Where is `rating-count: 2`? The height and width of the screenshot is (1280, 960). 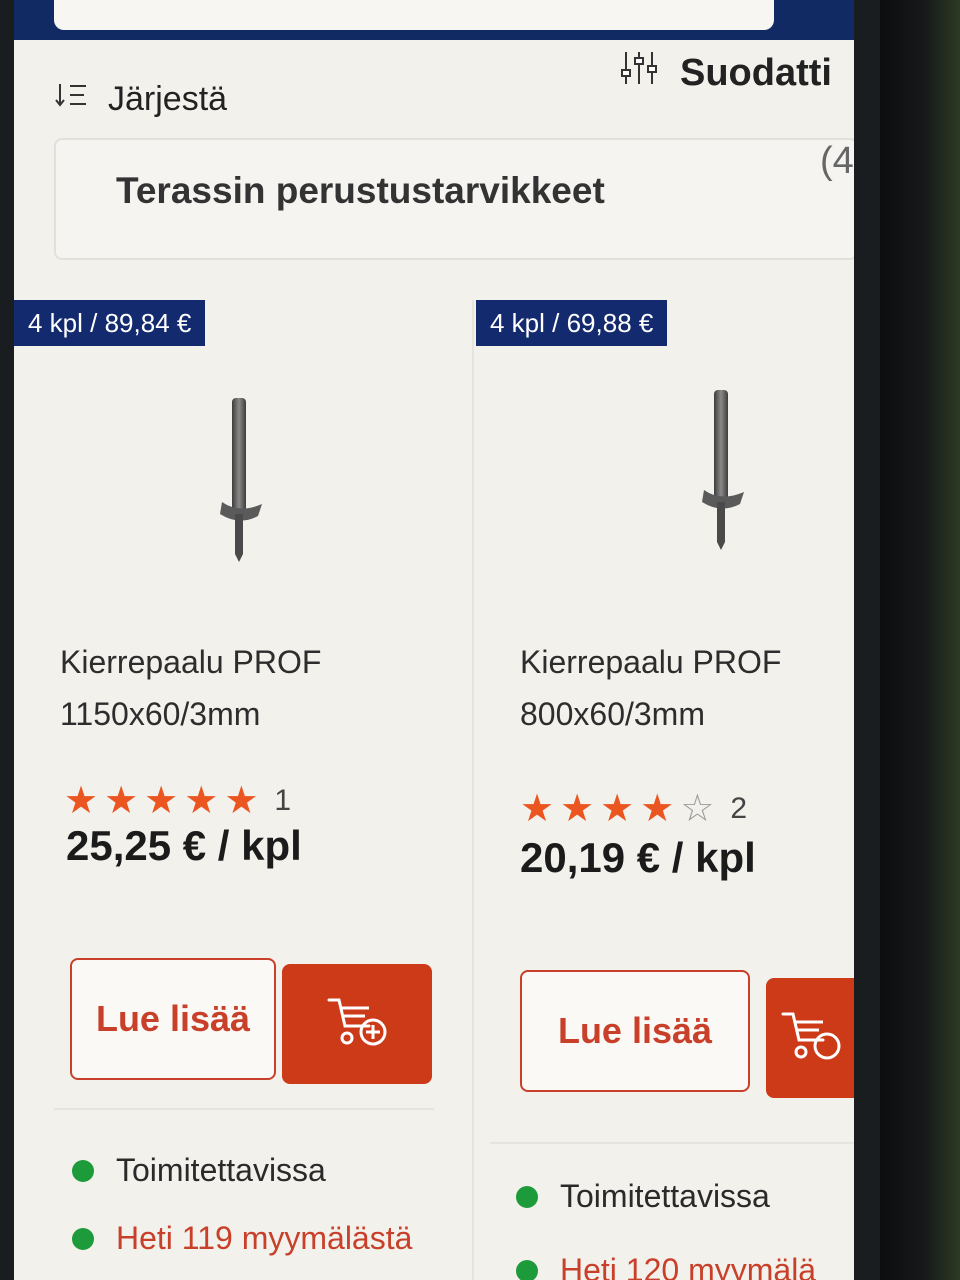 rating-count: 2 is located at coordinates (739, 808).